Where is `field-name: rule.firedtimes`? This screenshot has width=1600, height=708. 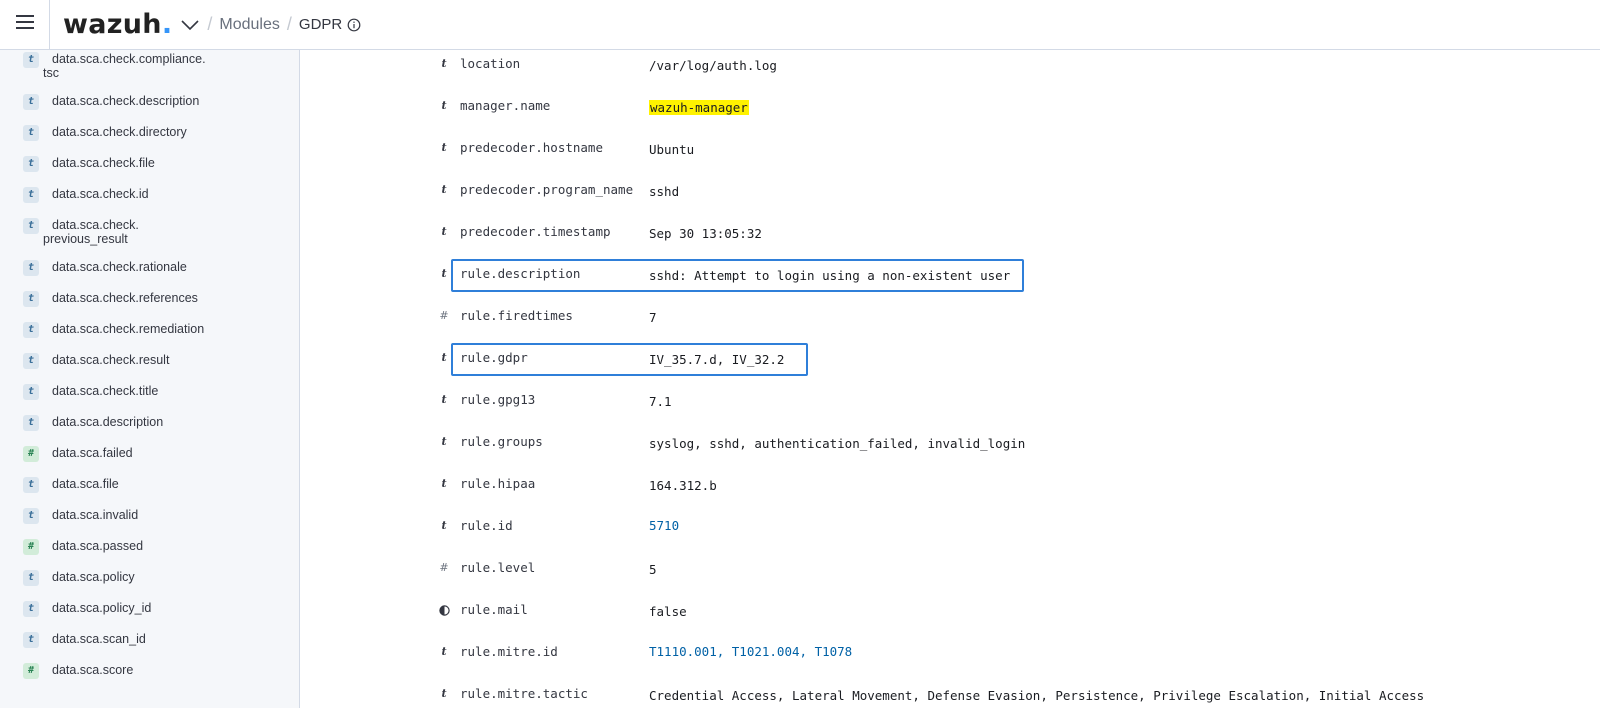
field-name: rule.firedtimes is located at coordinates (516, 315).